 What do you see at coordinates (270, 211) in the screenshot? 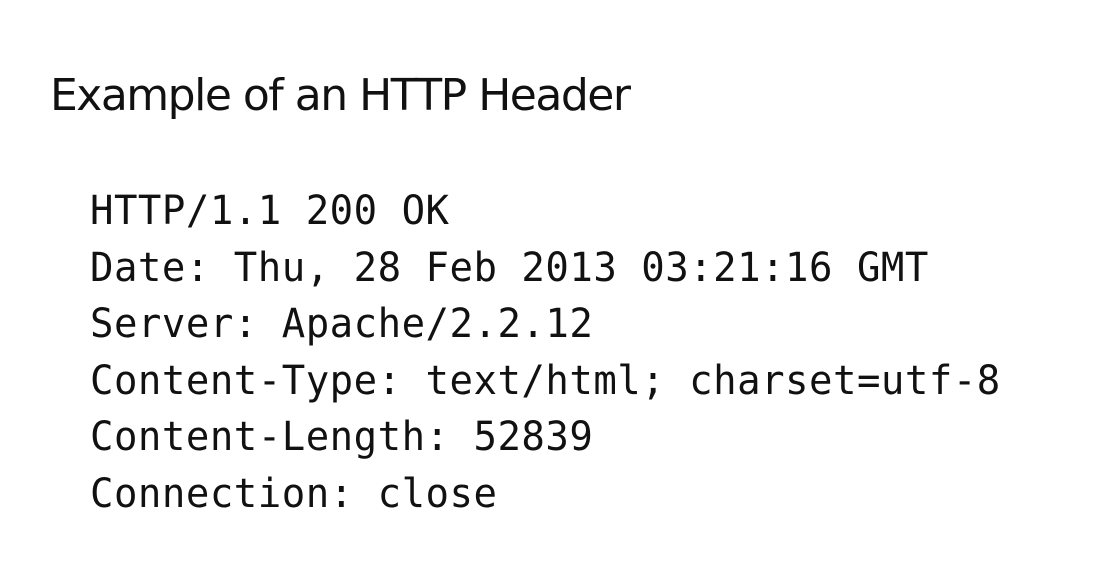
I see `status-line: HTTP/1.1 200 OK` at bounding box center [270, 211].